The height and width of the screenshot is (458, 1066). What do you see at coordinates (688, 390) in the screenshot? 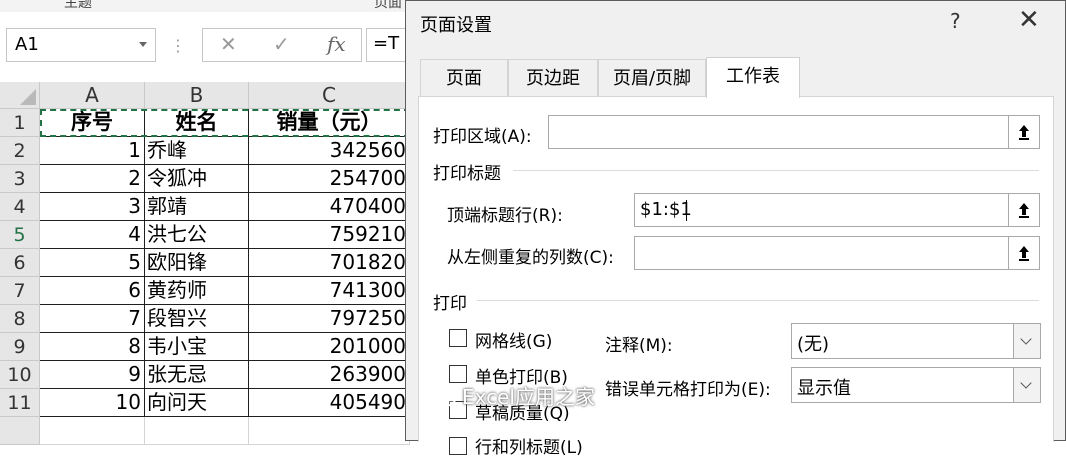
I see `errors-label: 错误单元格打印为(E):` at bounding box center [688, 390].